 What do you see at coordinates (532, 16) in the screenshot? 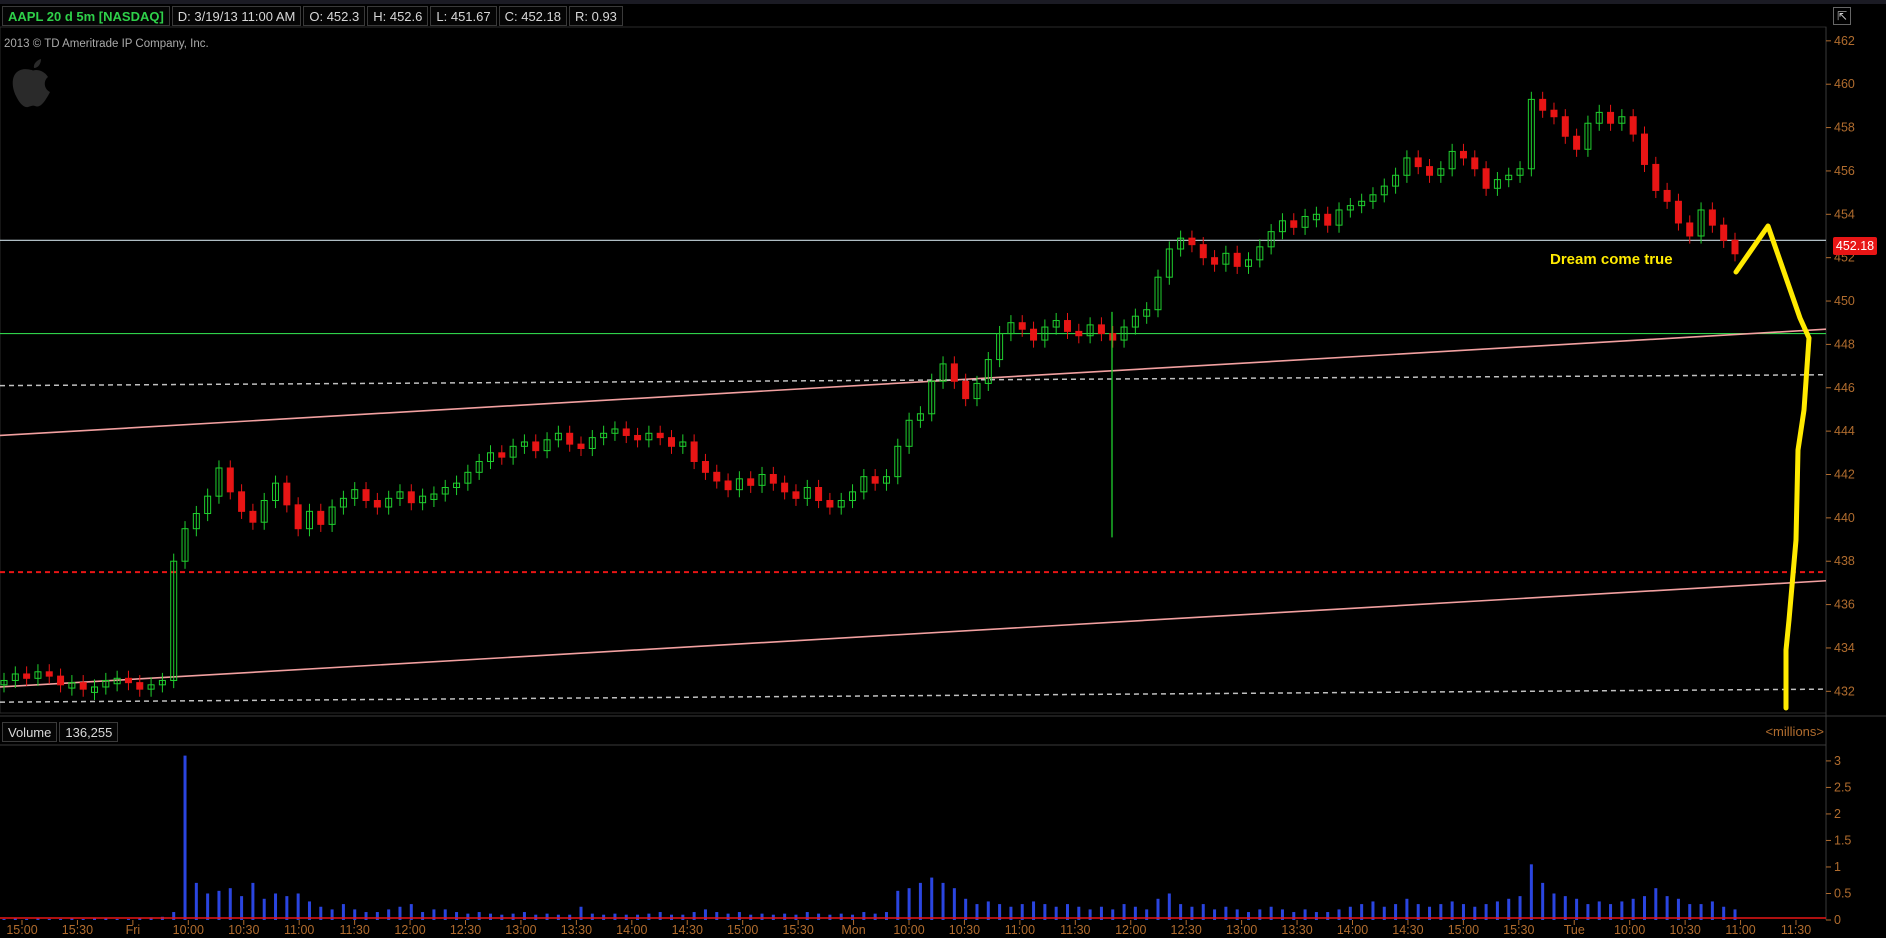
I see `close-label: C: 452.18` at bounding box center [532, 16].